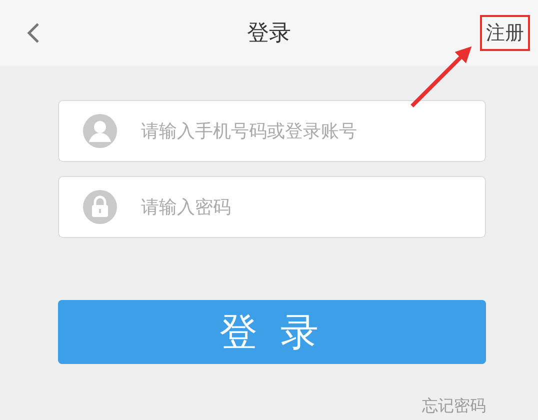 The width and height of the screenshot is (538, 420). I want to click on page-title: 登录, so click(269, 33).